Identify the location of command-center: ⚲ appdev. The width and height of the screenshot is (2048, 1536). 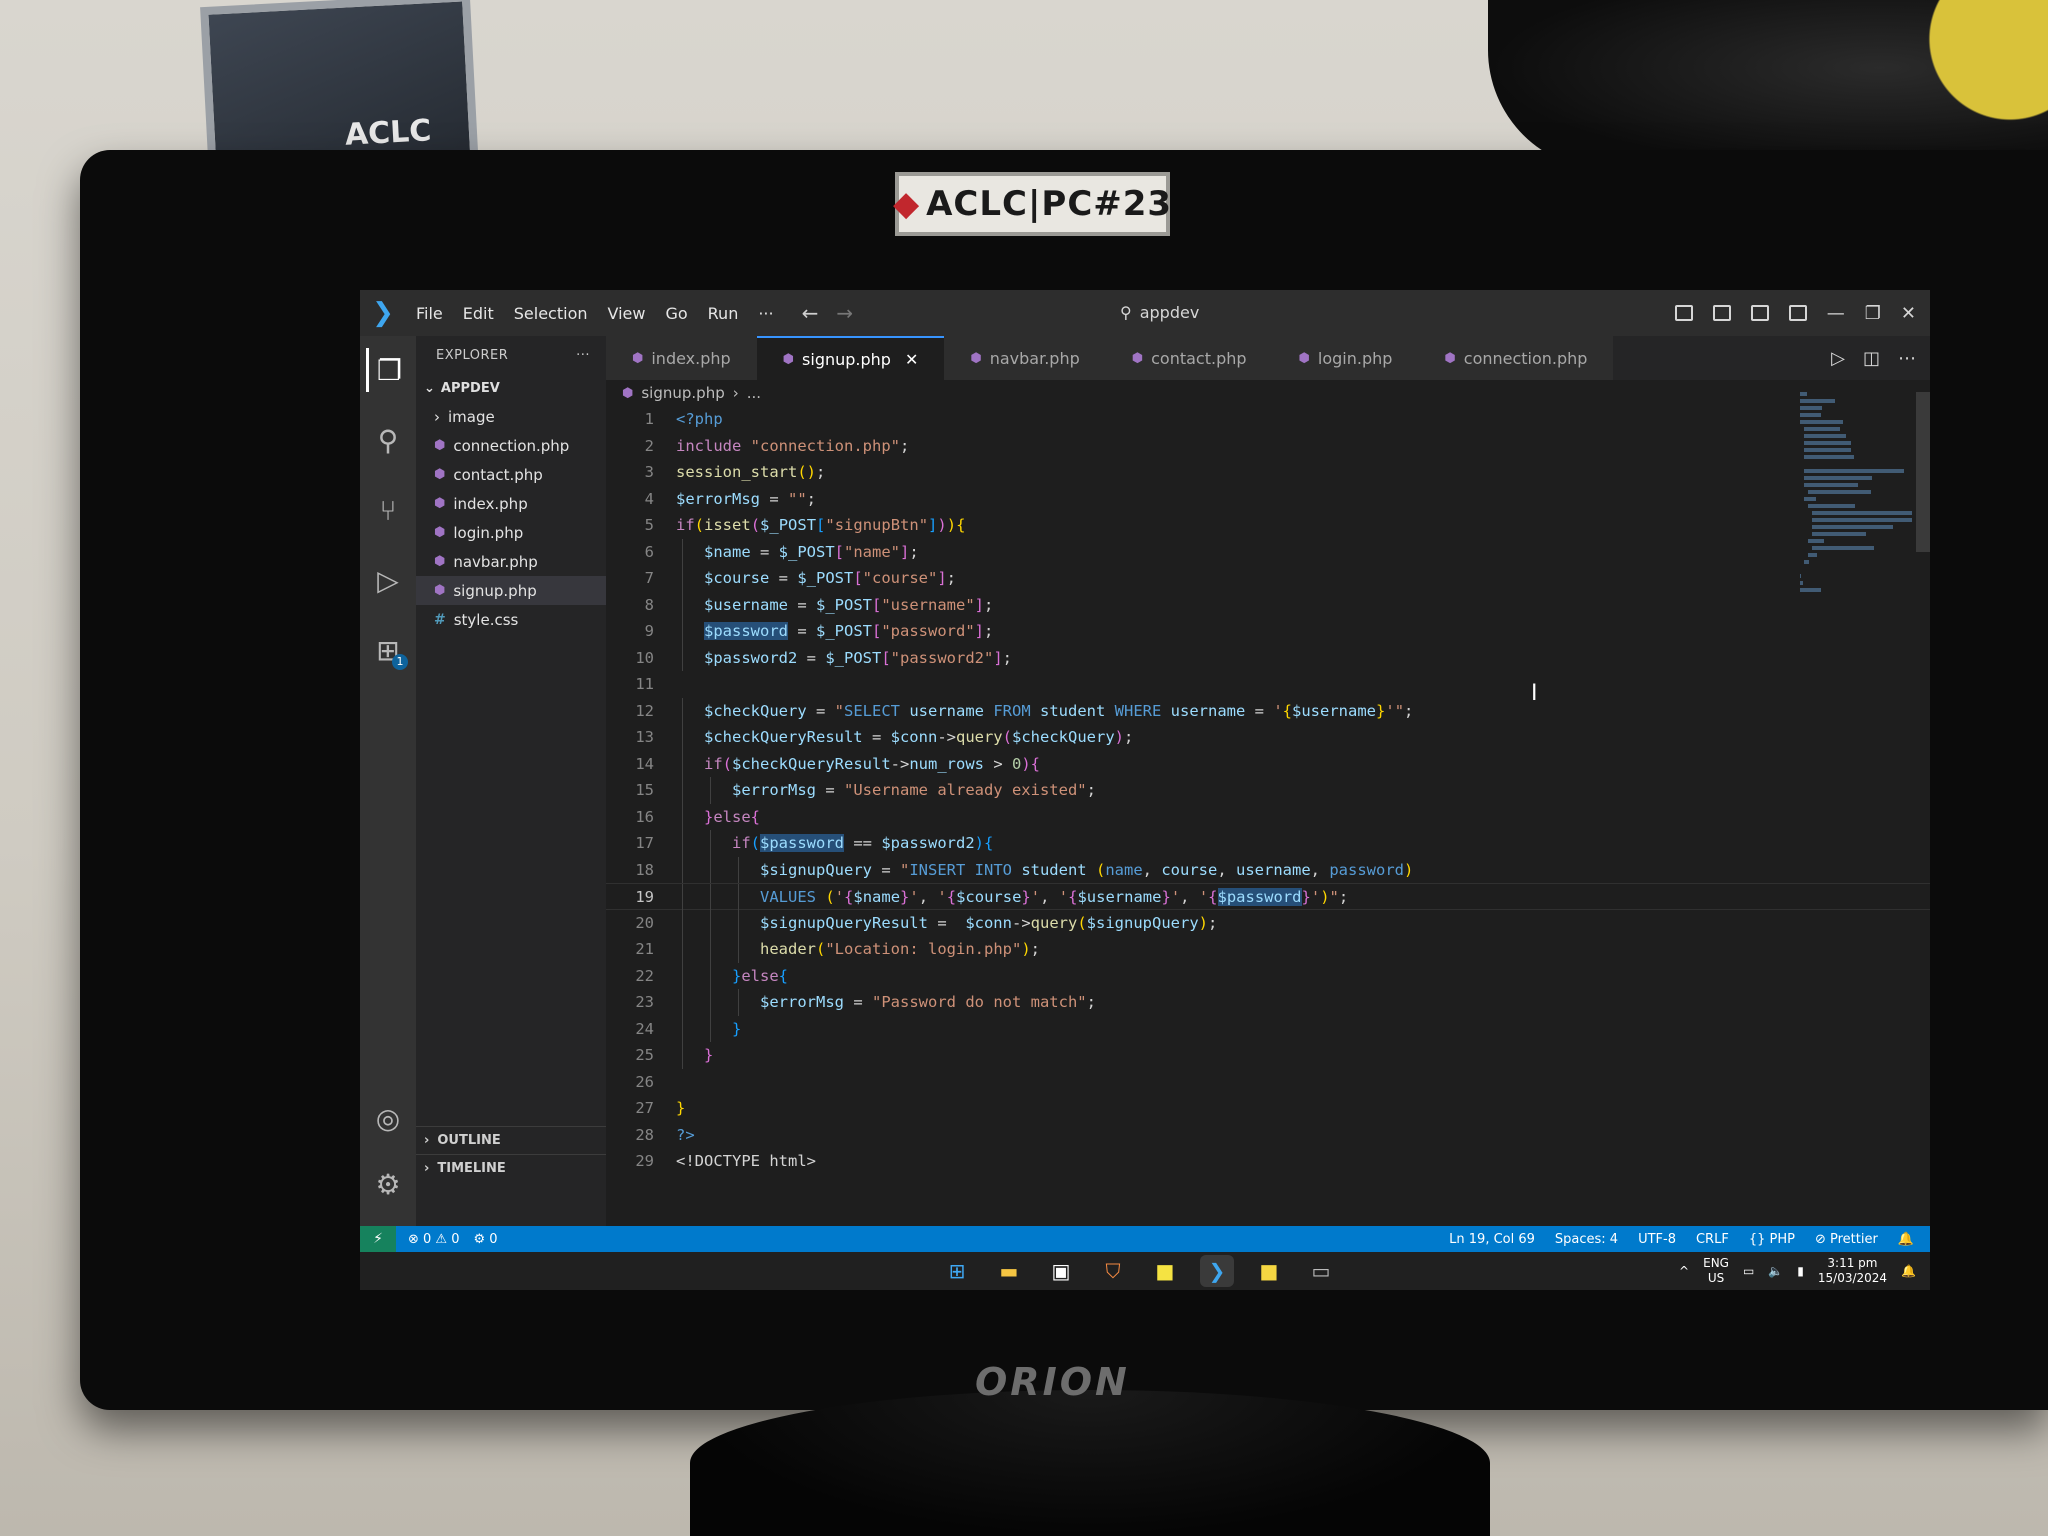
(1270, 312).